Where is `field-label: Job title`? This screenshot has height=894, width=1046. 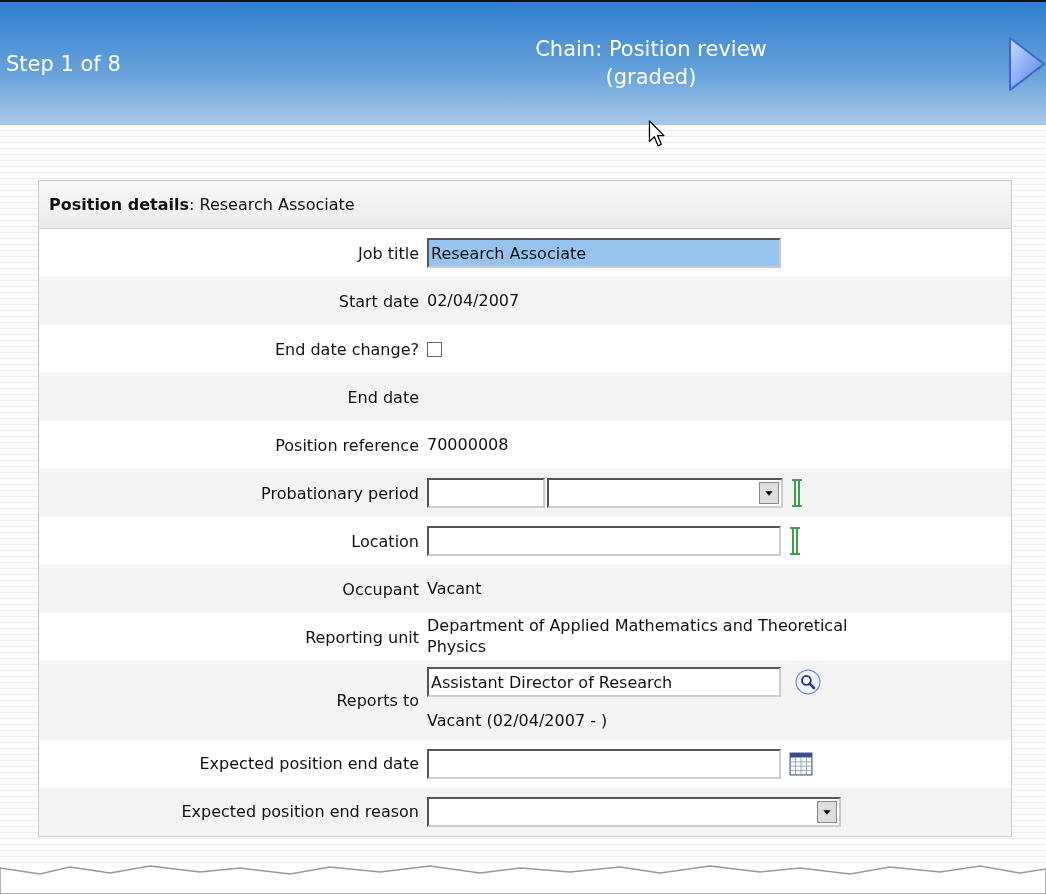 field-label: Job title is located at coordinates (388, 253).